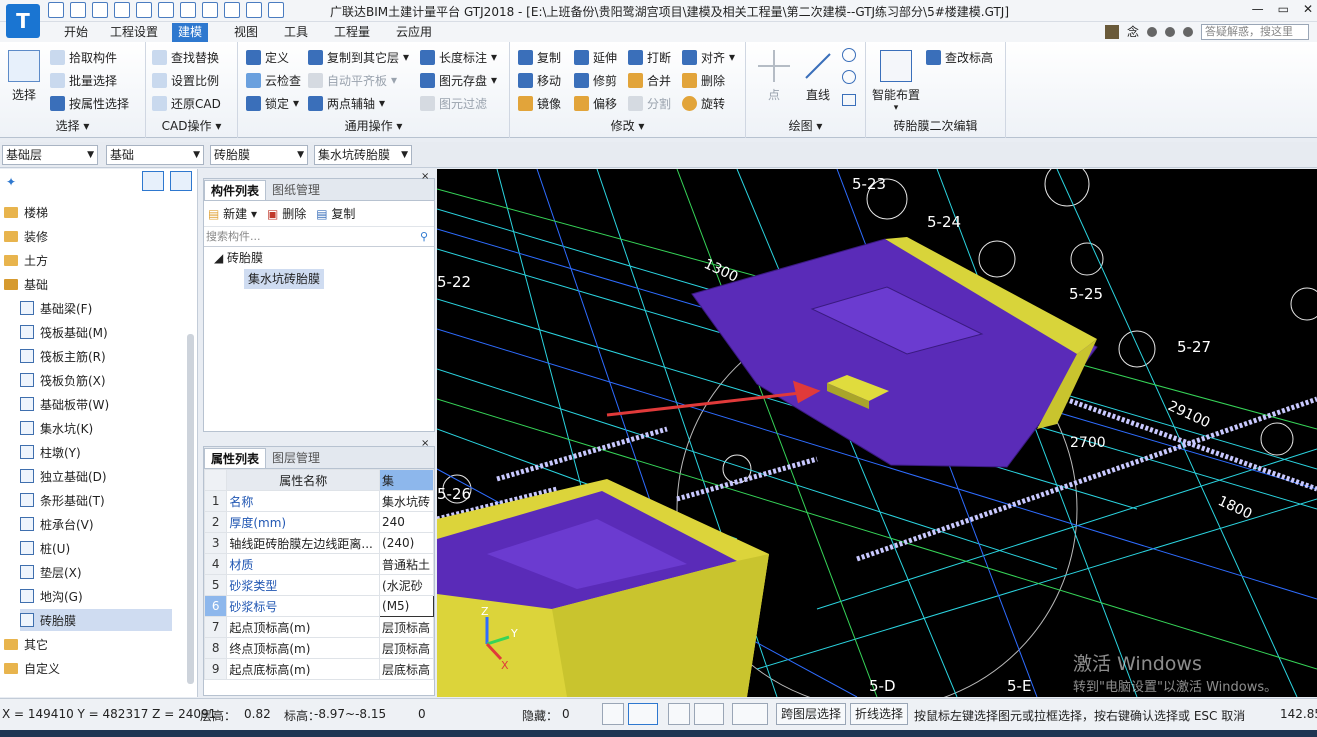 This screenshot has height=737, width=1317. Describe the element at coordinates (750, 714) in the screenshot. I see `dynamic-input-icon` at that location.